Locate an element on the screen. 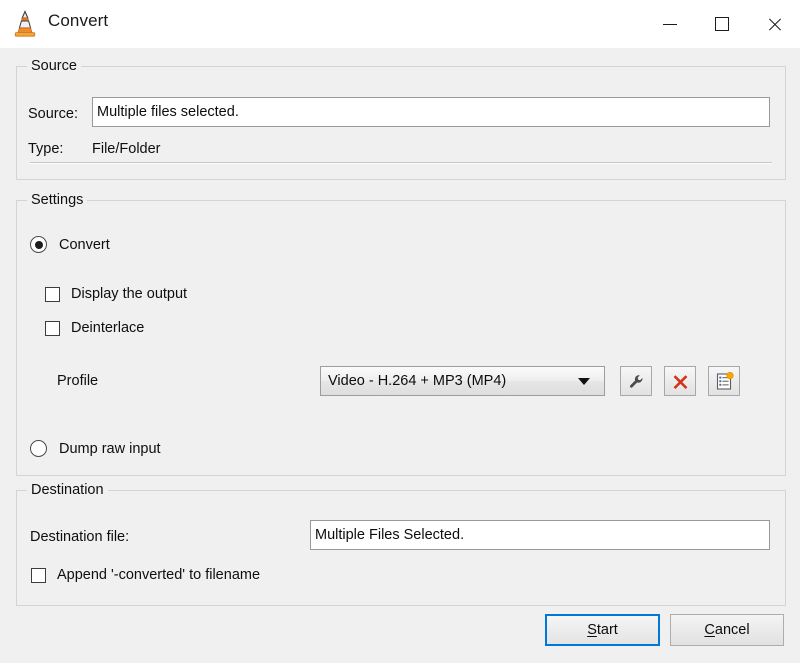 The height and width of the screenshot is (663, 800). wrench-icon is located at coordinates (635, 381).